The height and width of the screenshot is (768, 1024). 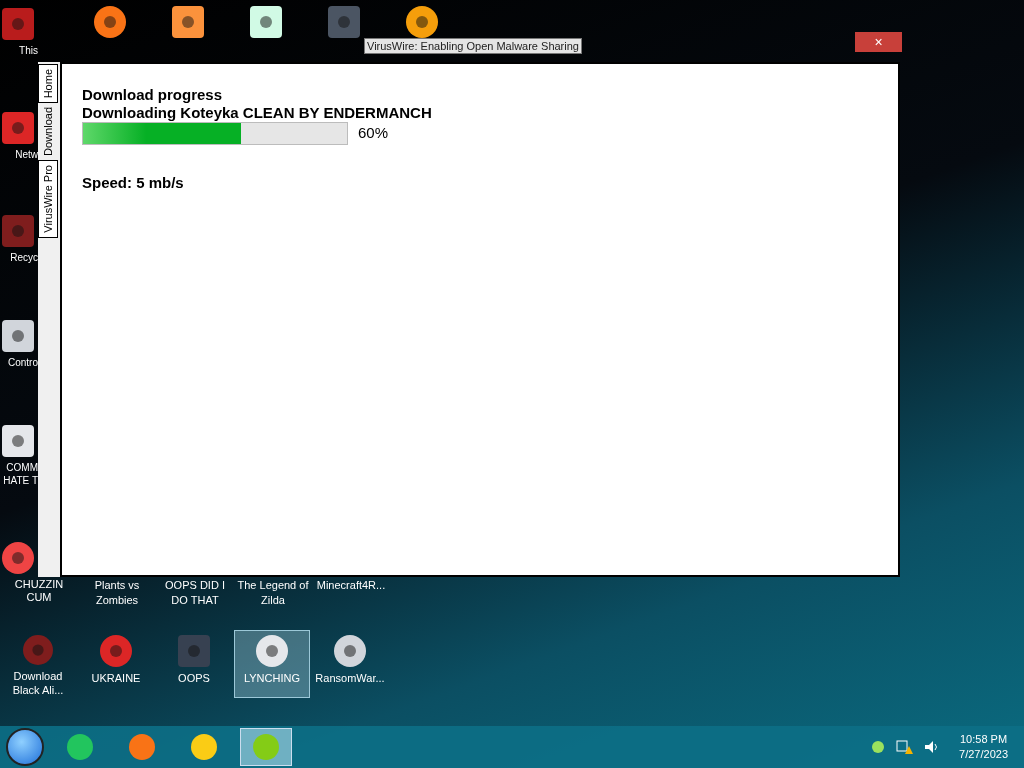 I want to click on clock-date: 7/27/2023, so click(x=983, y=754).